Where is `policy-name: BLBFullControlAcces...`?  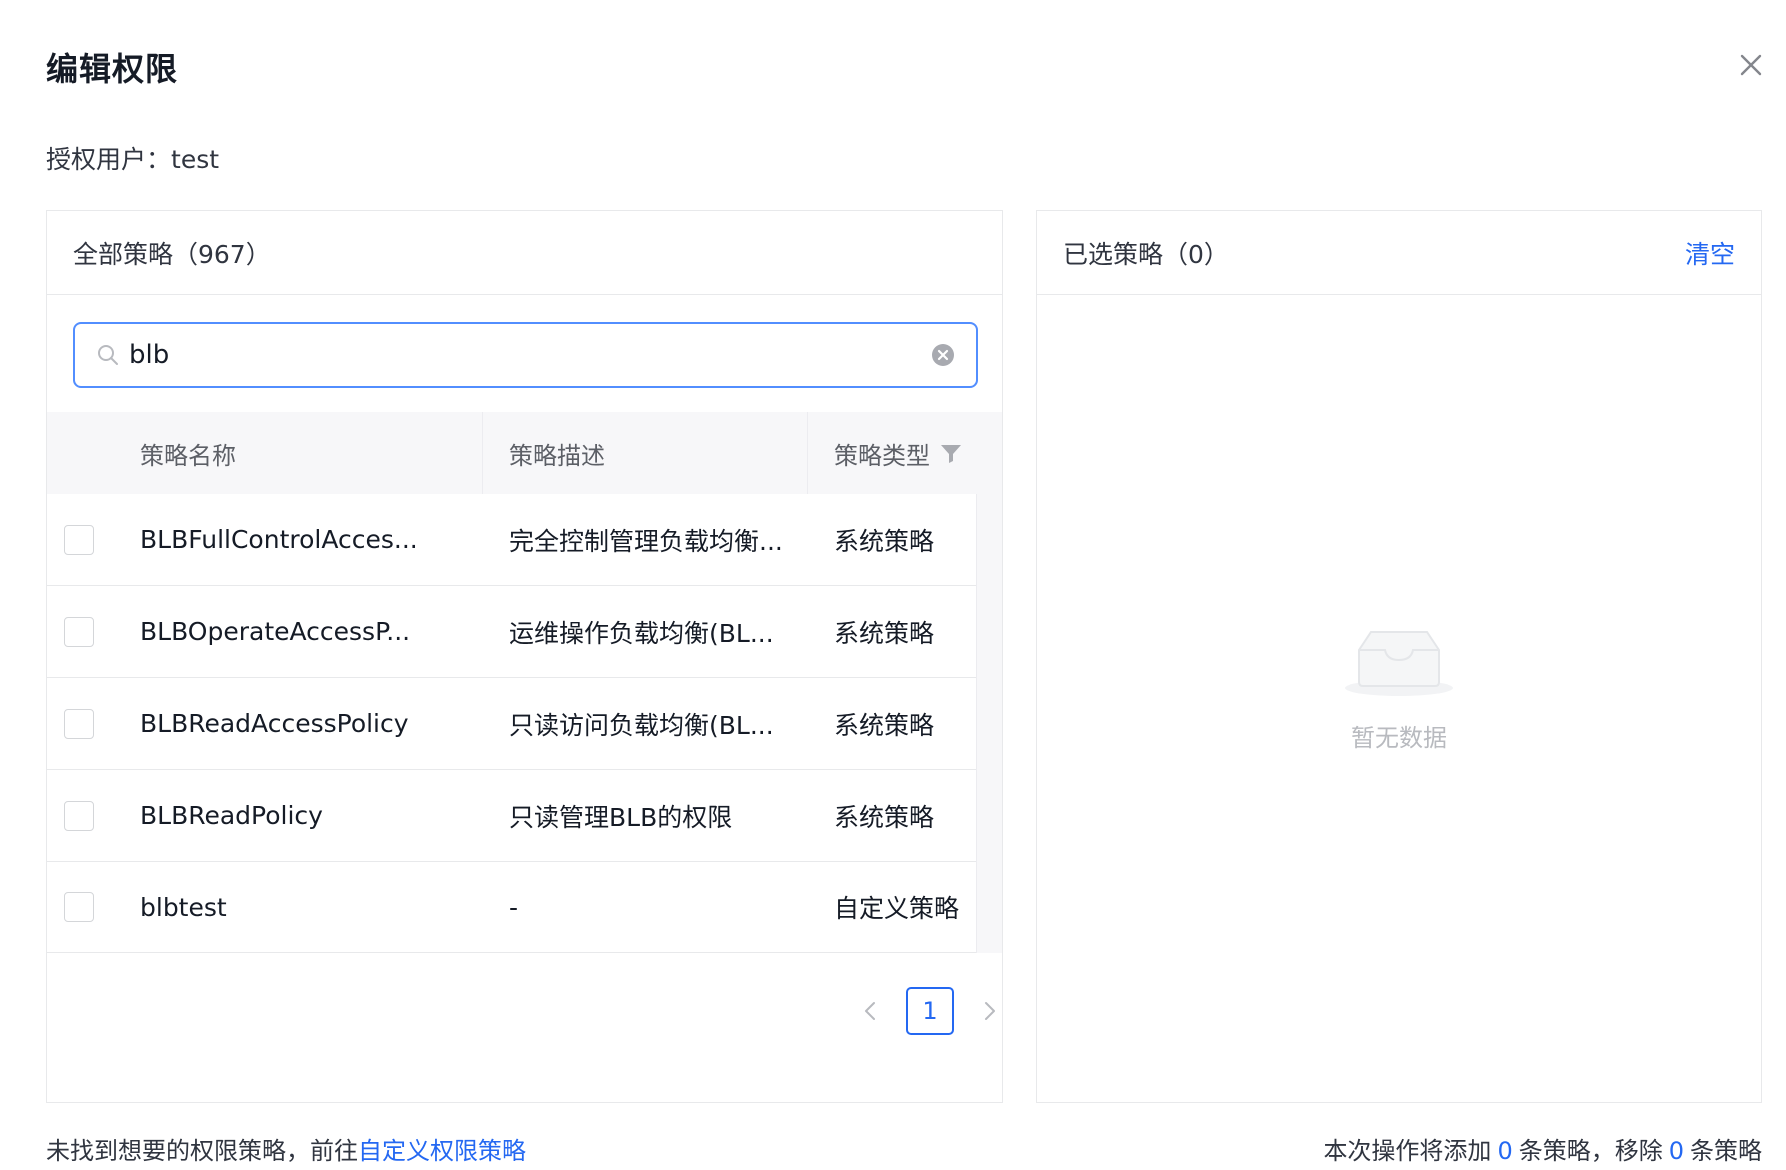
policy-name: BLBFullControlAcces... is located at coordinates (279, 539).